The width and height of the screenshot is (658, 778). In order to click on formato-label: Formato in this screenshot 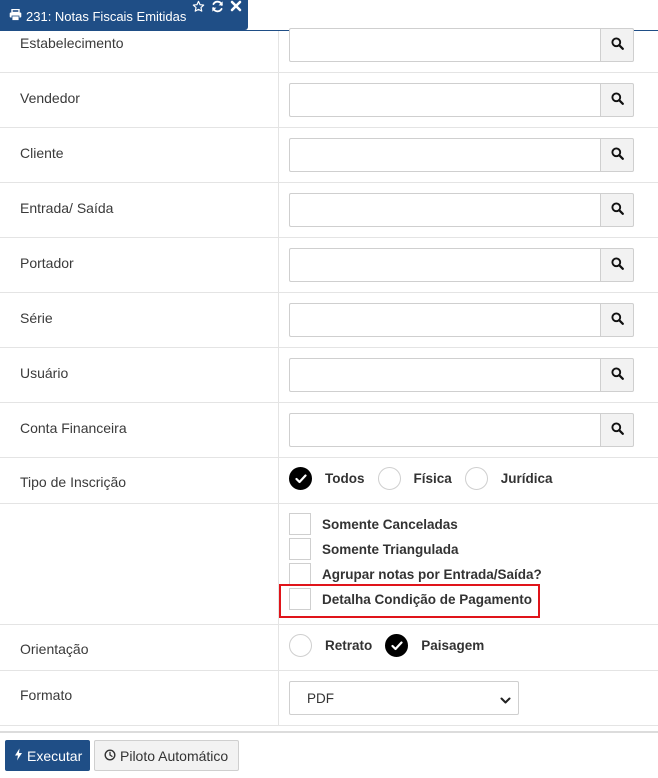, I will do `click(46, 695)`.